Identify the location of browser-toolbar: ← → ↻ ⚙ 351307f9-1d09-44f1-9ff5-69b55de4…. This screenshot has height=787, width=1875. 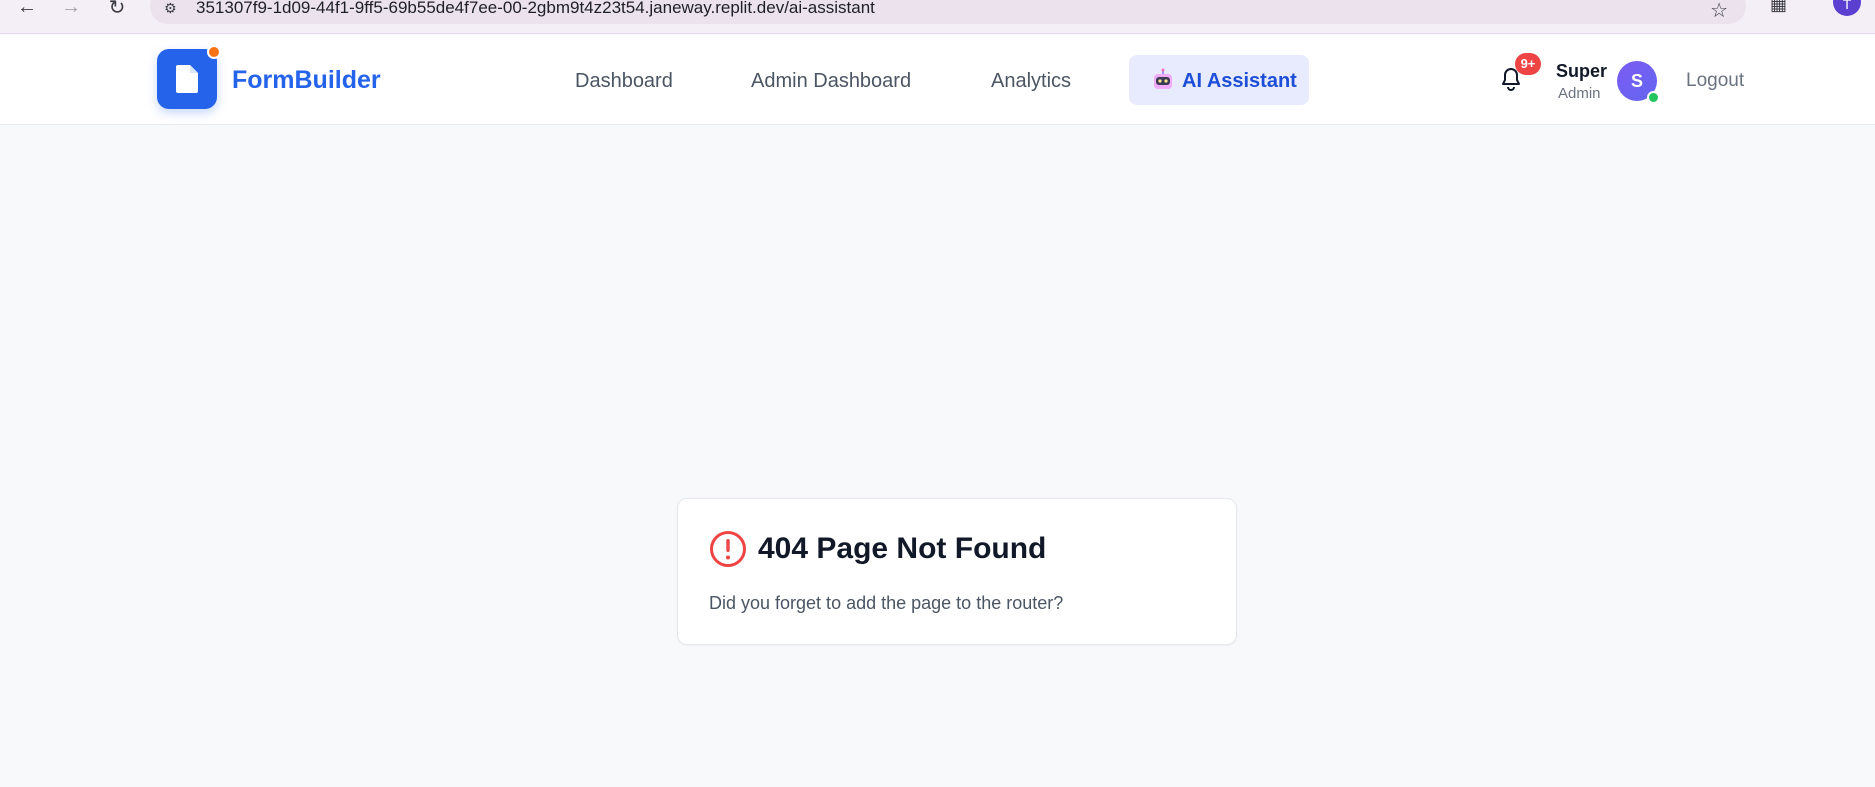
(937, 17).